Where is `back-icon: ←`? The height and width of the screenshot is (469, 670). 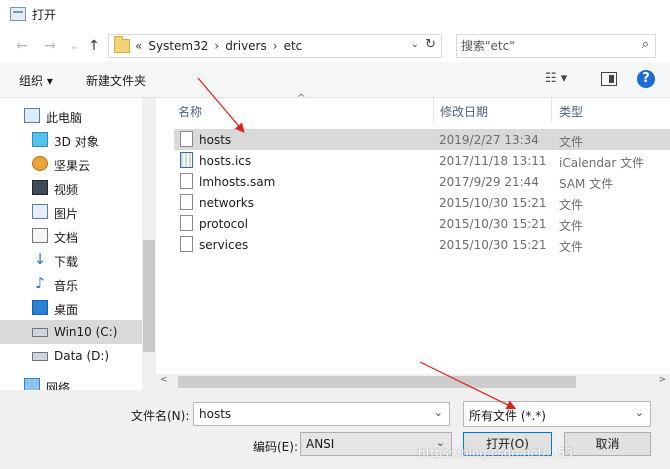 back-icon: ← is located at coordinates (22, 46).